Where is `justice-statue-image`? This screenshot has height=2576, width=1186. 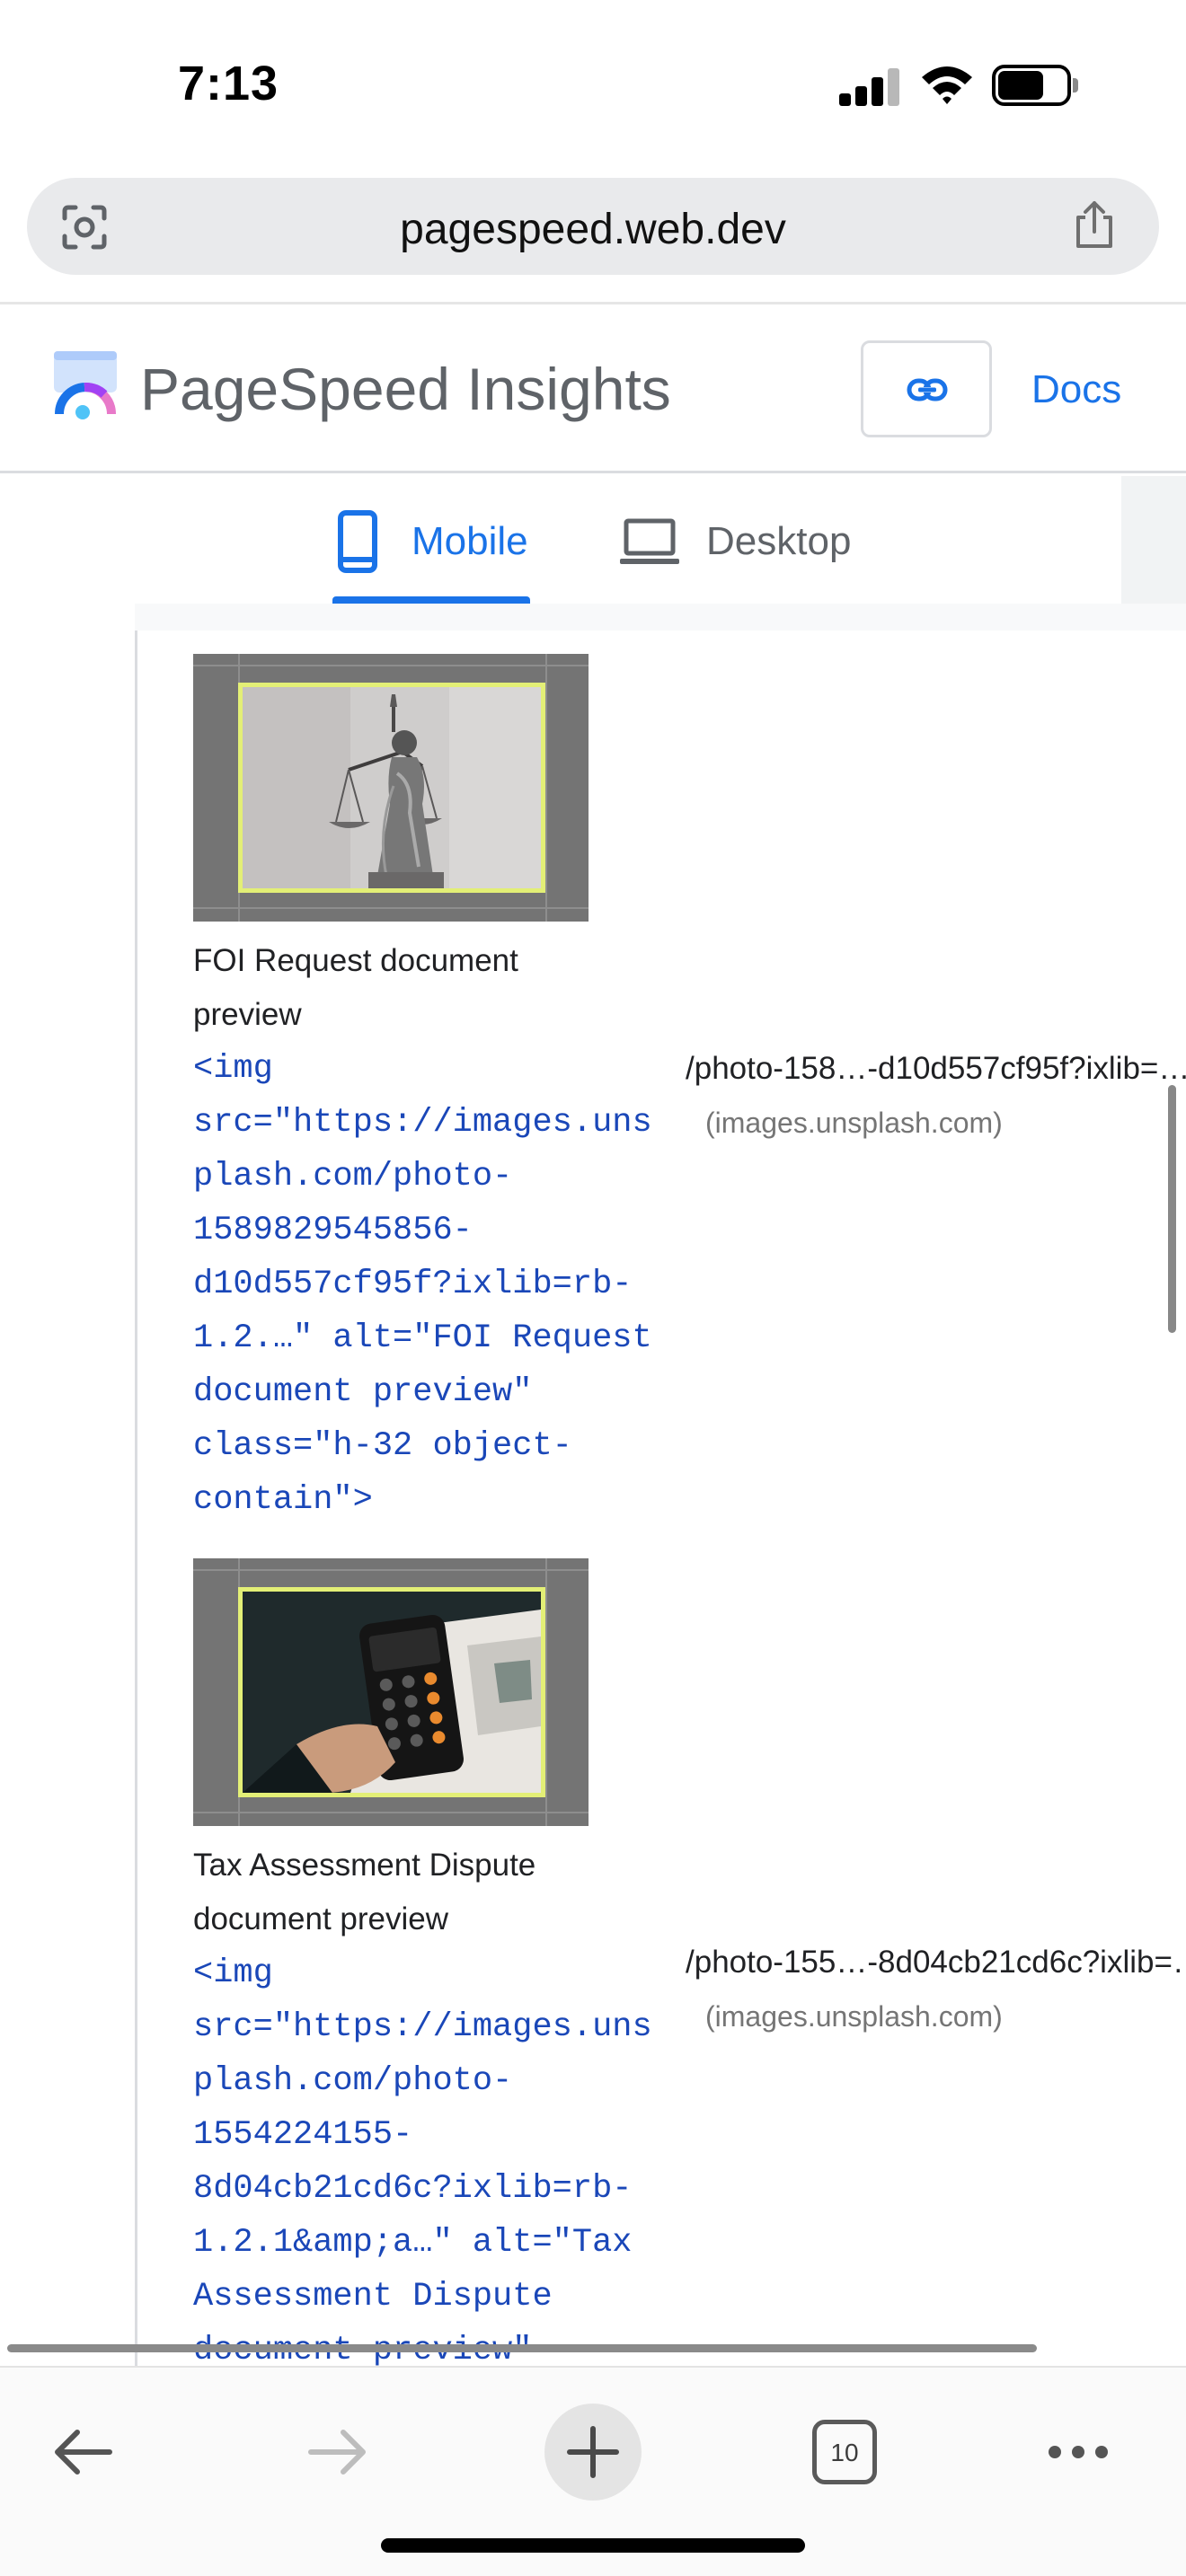 justice-statue-image is located at coordinates (392, 787).